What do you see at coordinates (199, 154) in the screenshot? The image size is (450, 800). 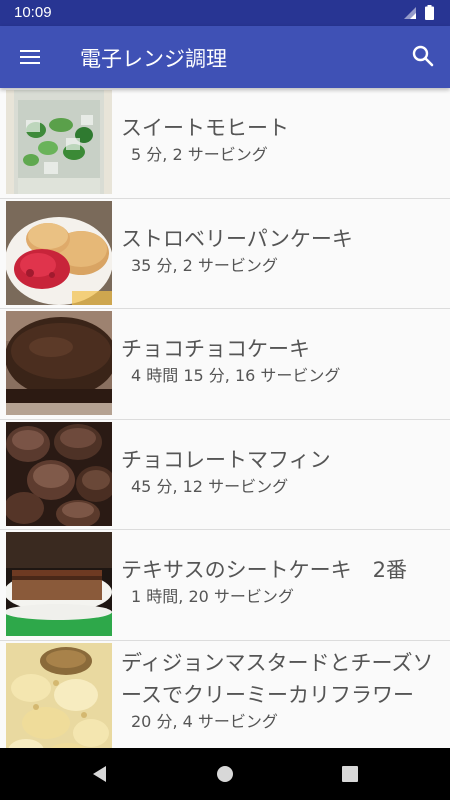 I see `recipe-meta: 5 分, 2 サービング` at bounding box center [199, 154].